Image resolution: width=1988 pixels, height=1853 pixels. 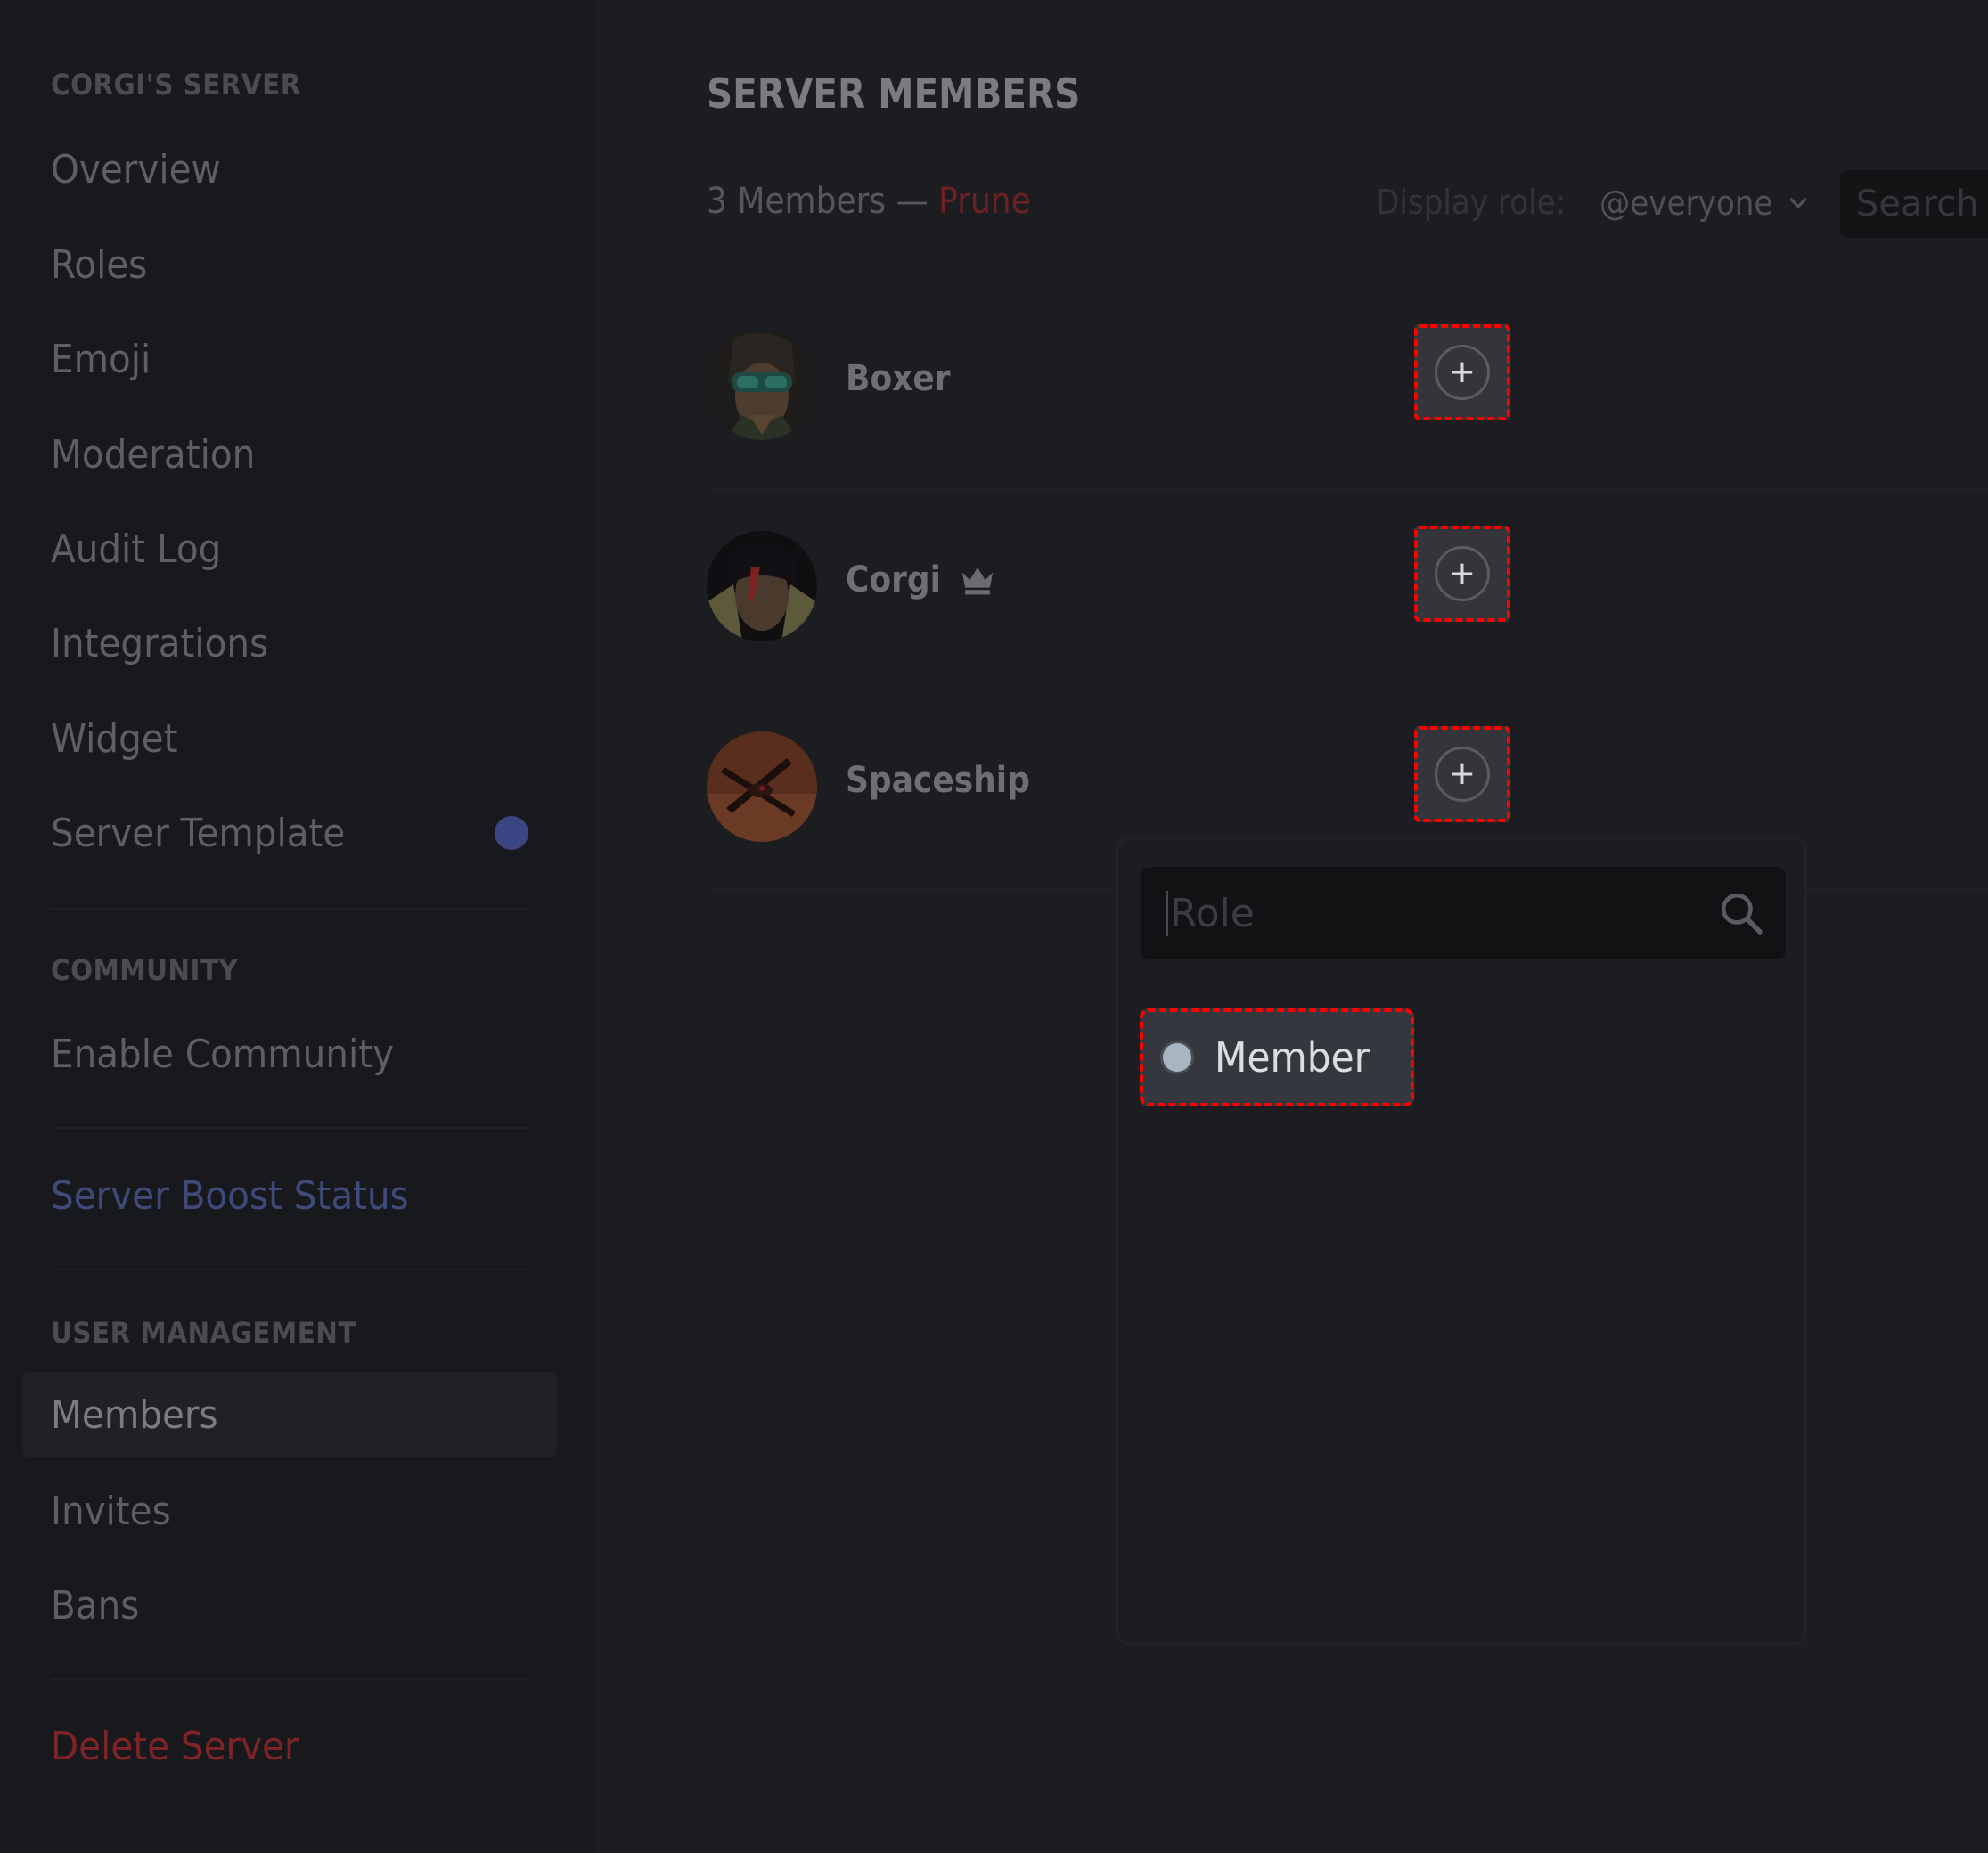 I want to click on header-divider, so click(x=1347, y=288).